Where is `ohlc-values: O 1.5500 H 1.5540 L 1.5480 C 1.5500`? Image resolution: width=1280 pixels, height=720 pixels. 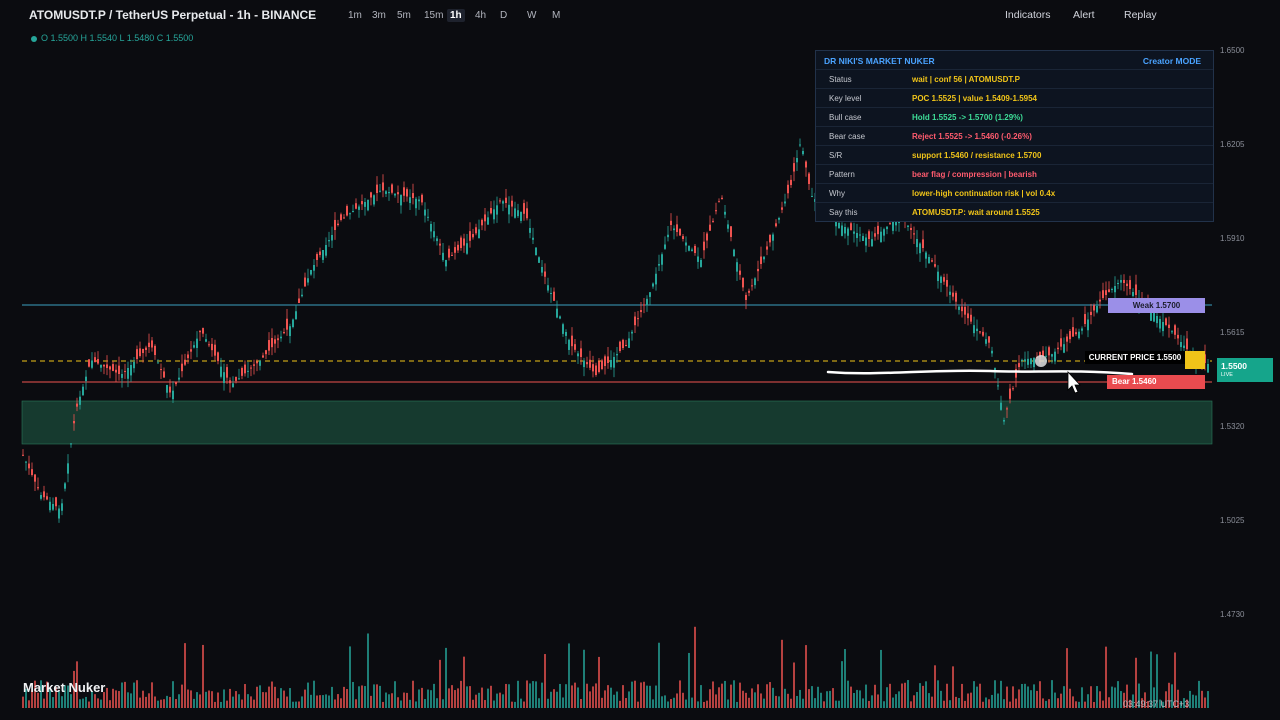
ohlc-values: O 1.5500 H 1.5540 L 1.5480 C 1.5500 is located at coordinates (117, 38).